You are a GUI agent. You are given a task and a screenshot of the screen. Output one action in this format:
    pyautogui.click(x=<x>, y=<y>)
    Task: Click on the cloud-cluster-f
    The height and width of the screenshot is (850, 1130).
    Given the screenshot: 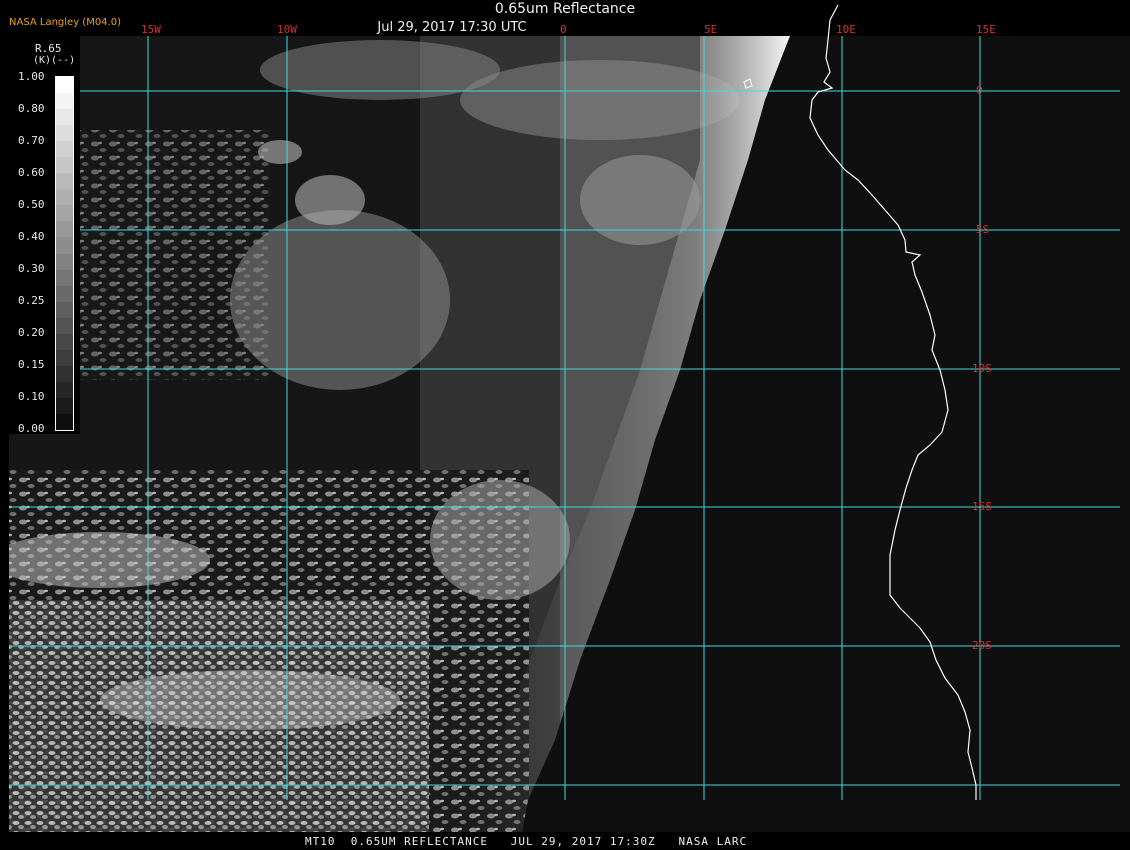 What is the action you would take?
    pyautogui.click(x=600, y=100)
    